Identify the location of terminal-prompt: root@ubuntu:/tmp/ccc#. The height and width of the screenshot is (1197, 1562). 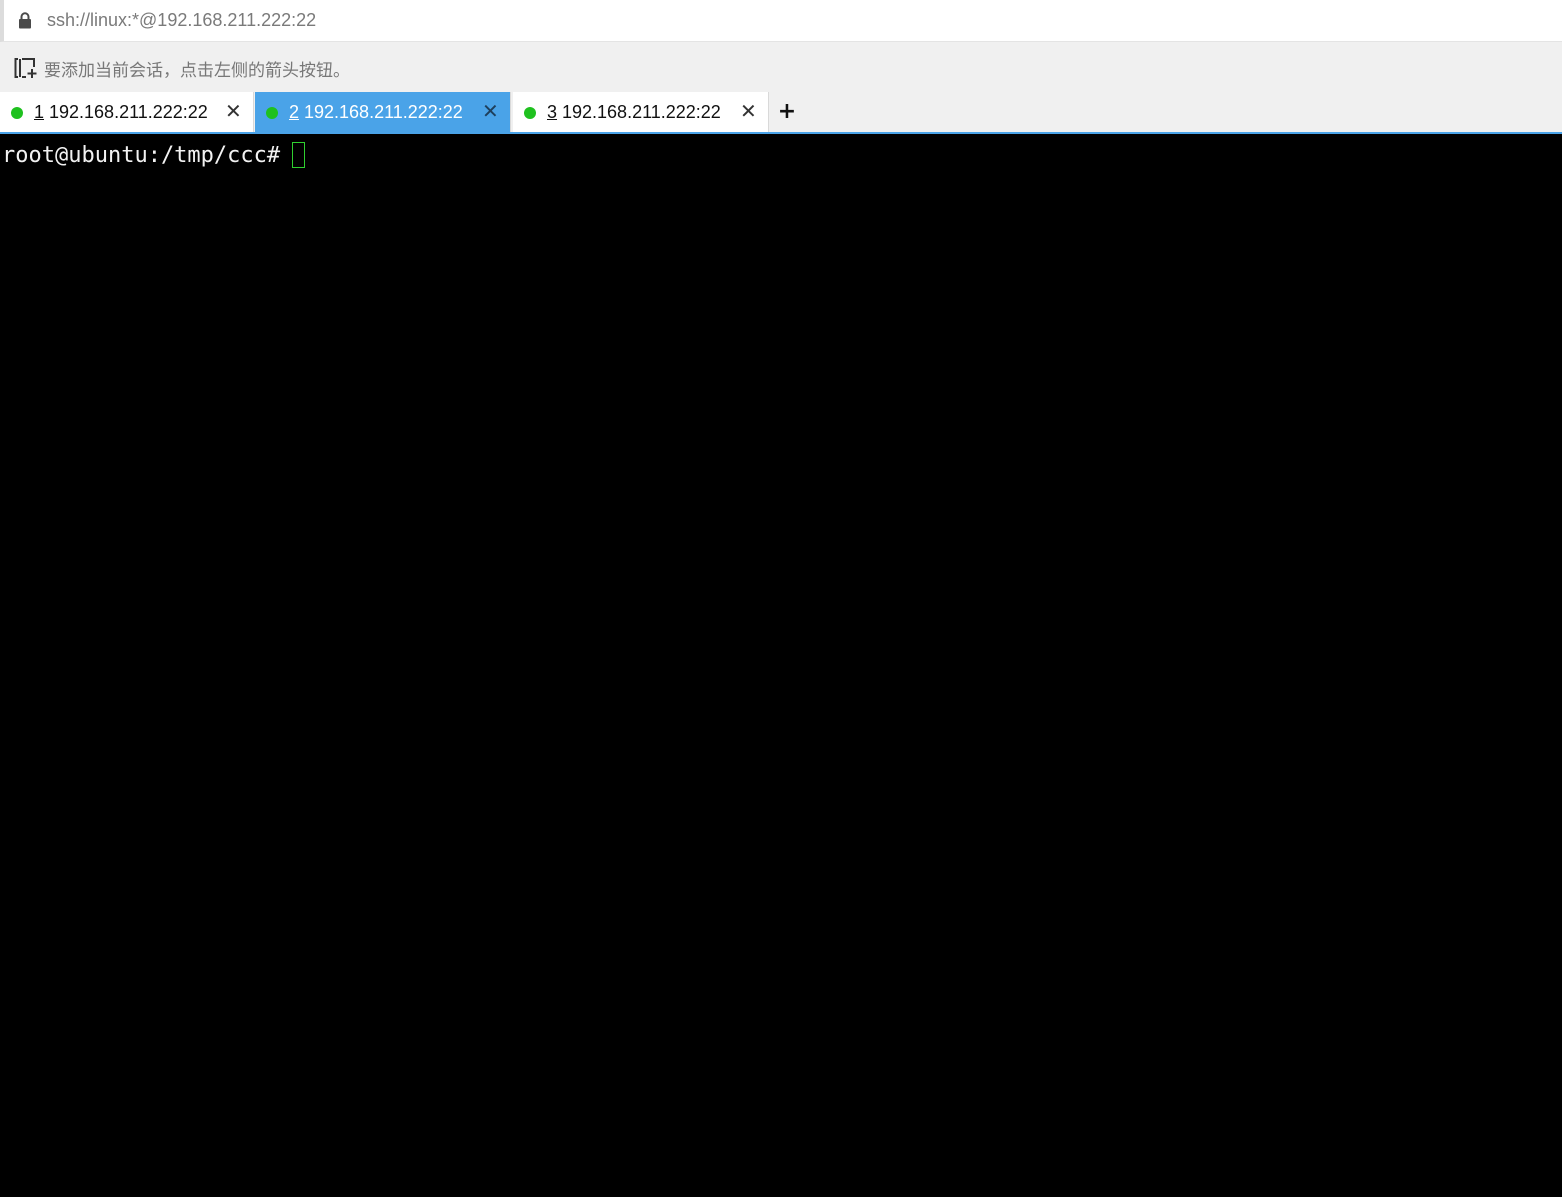
(141, 155).